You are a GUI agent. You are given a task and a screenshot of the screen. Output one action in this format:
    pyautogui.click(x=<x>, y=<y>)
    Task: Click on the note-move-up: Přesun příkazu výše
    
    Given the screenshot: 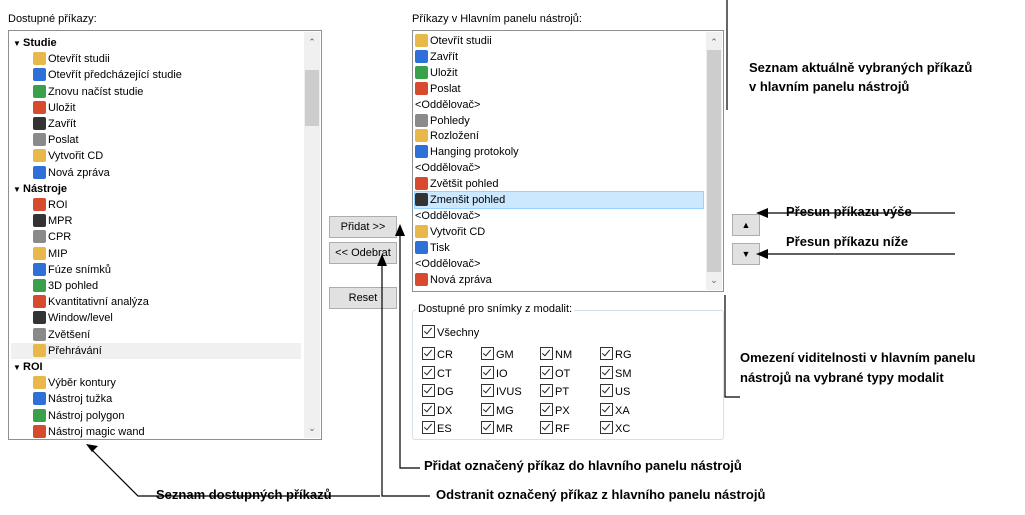 What is the action you would take?
    pyautogui.click(x=849, y=211)
    